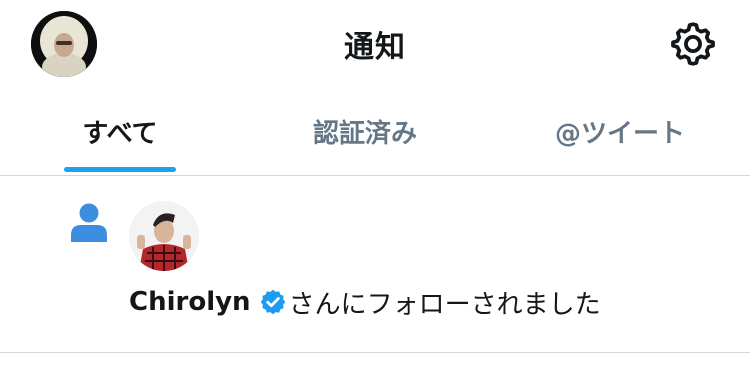 The image size is (750, 368). I want to click on tab-verified: 認証済み, so click(365, 131).